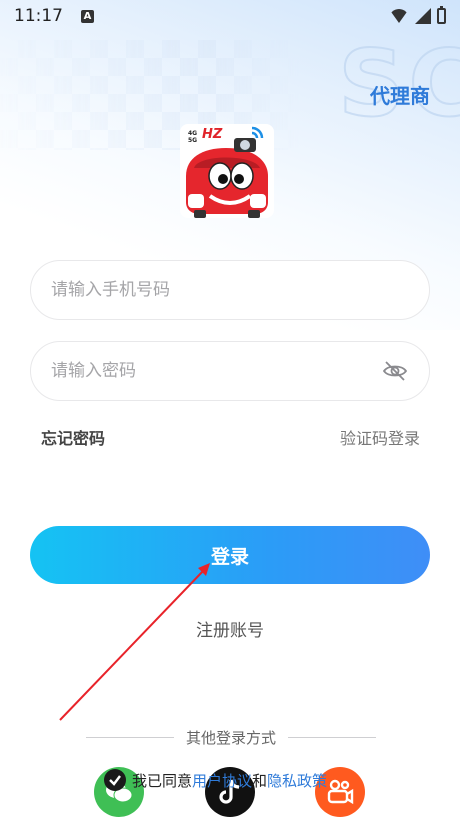 This screenshot has width=460, height=817. I want to click on other-login-title: 其他登录方式, so click(231, 737).